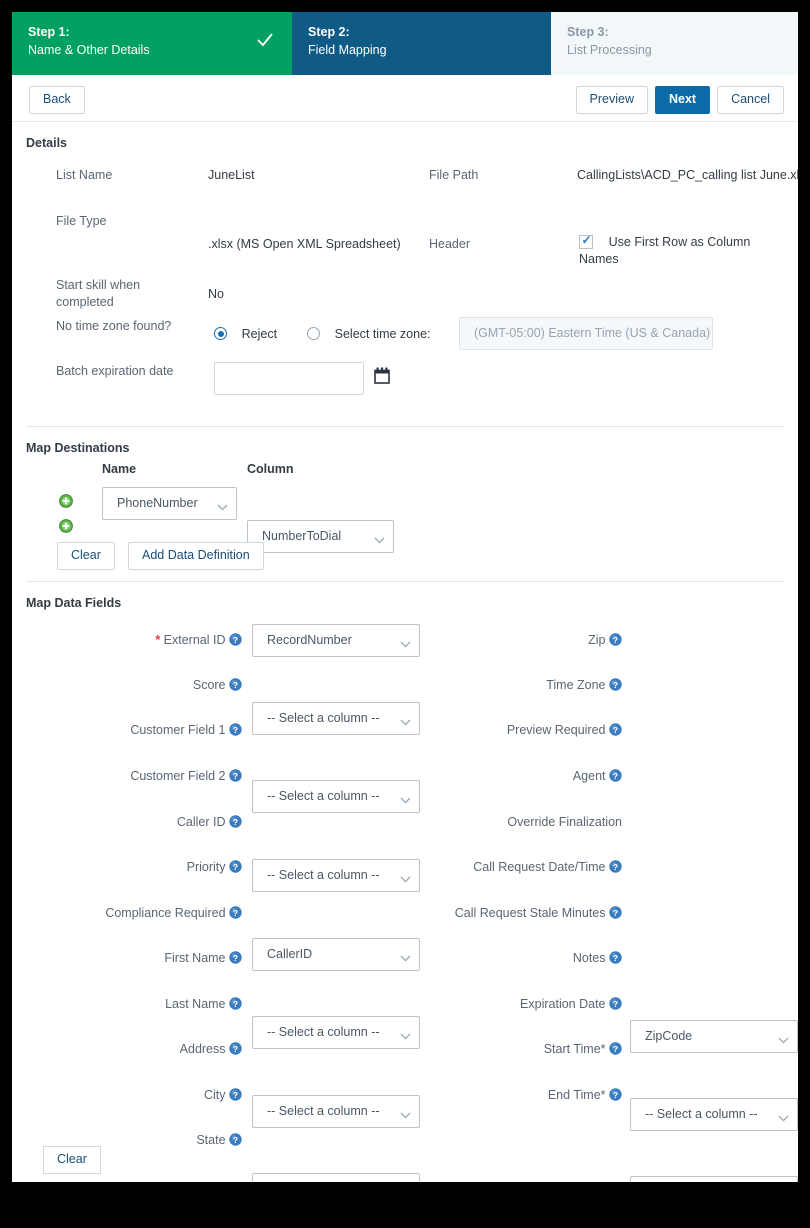 The image size is (810, 1228). I want to click on cancel-button: Cancel, so click(750, 100).